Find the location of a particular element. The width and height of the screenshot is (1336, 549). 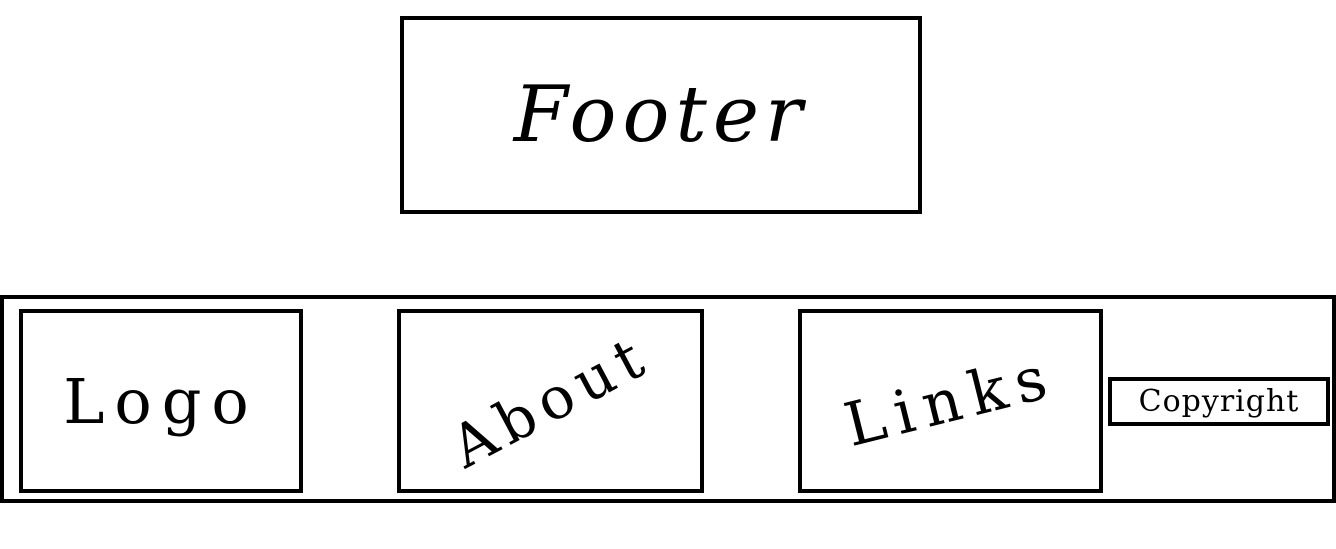

logo-section: Logo is located at coordinates (161, 401).